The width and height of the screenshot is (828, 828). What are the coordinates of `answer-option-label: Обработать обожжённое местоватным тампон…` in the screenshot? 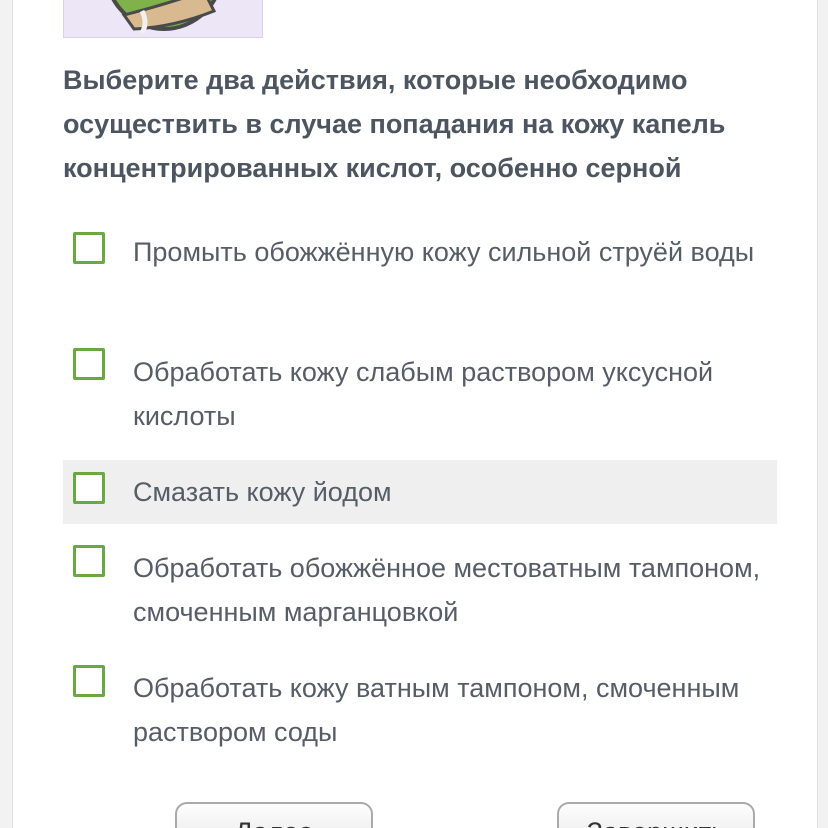 It's located at (447, 590).